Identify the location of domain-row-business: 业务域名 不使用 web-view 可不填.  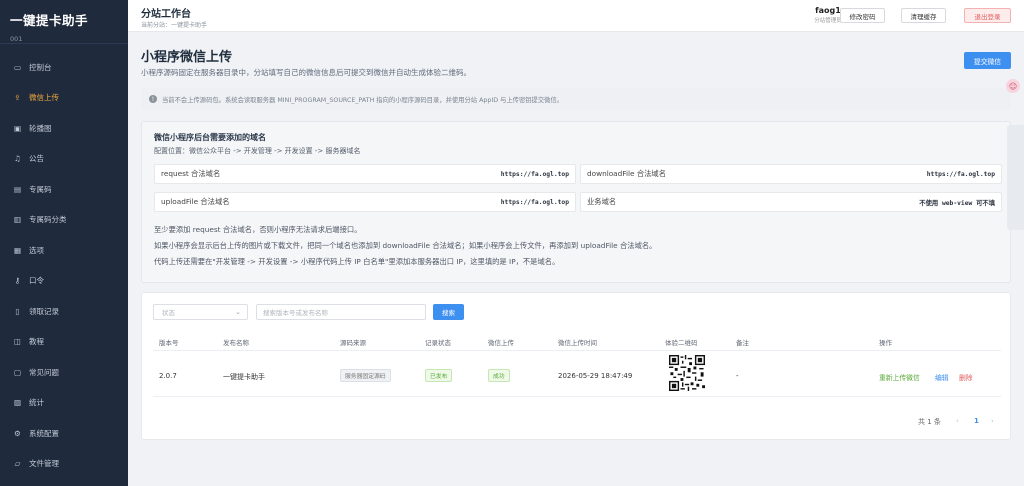
(791, 202).